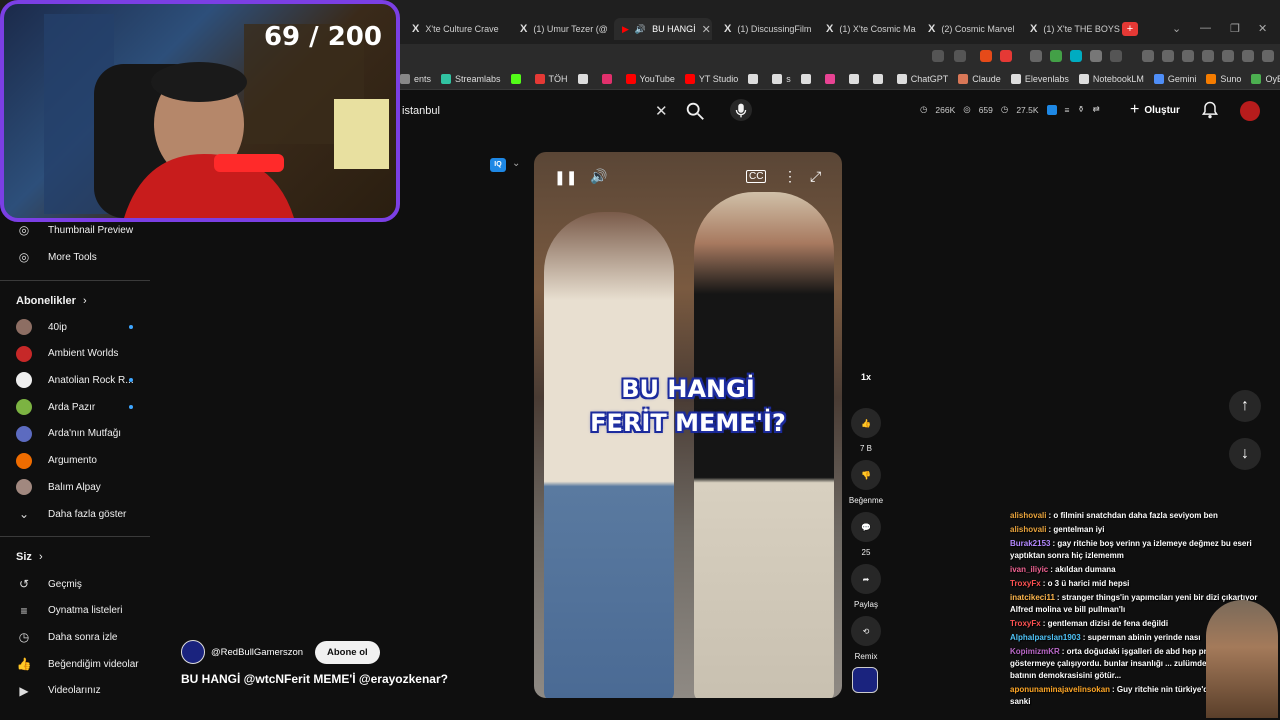  I want to click on clear-search-icon: ✕, so click(661, 111).